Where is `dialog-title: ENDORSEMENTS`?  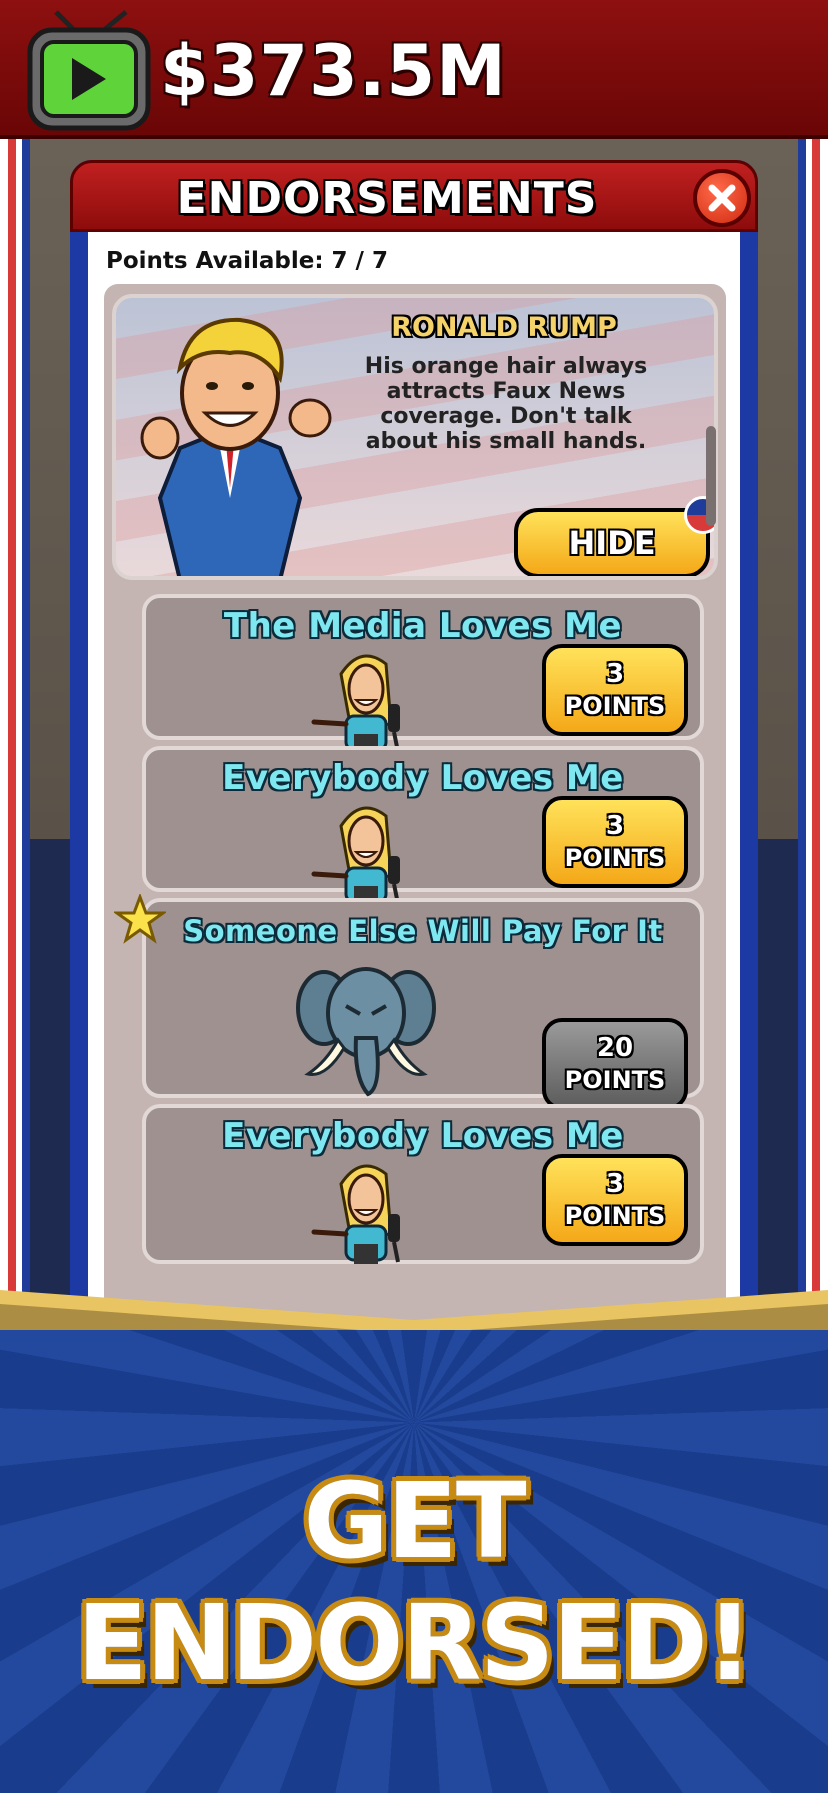 dialog-title: ENDORSEMENTS is located at coordinates (387, 198).